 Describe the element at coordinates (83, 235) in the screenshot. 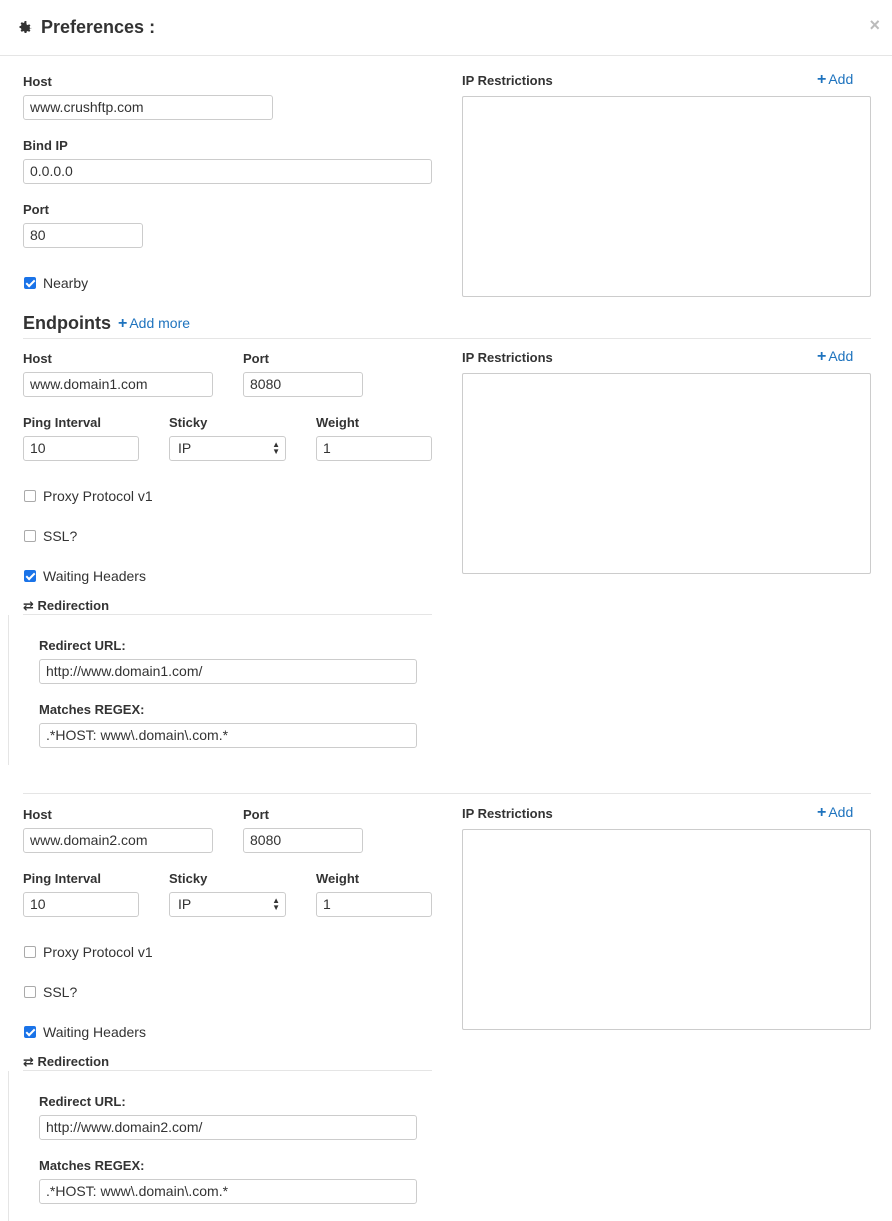

I see `port-input: 80` at that location.